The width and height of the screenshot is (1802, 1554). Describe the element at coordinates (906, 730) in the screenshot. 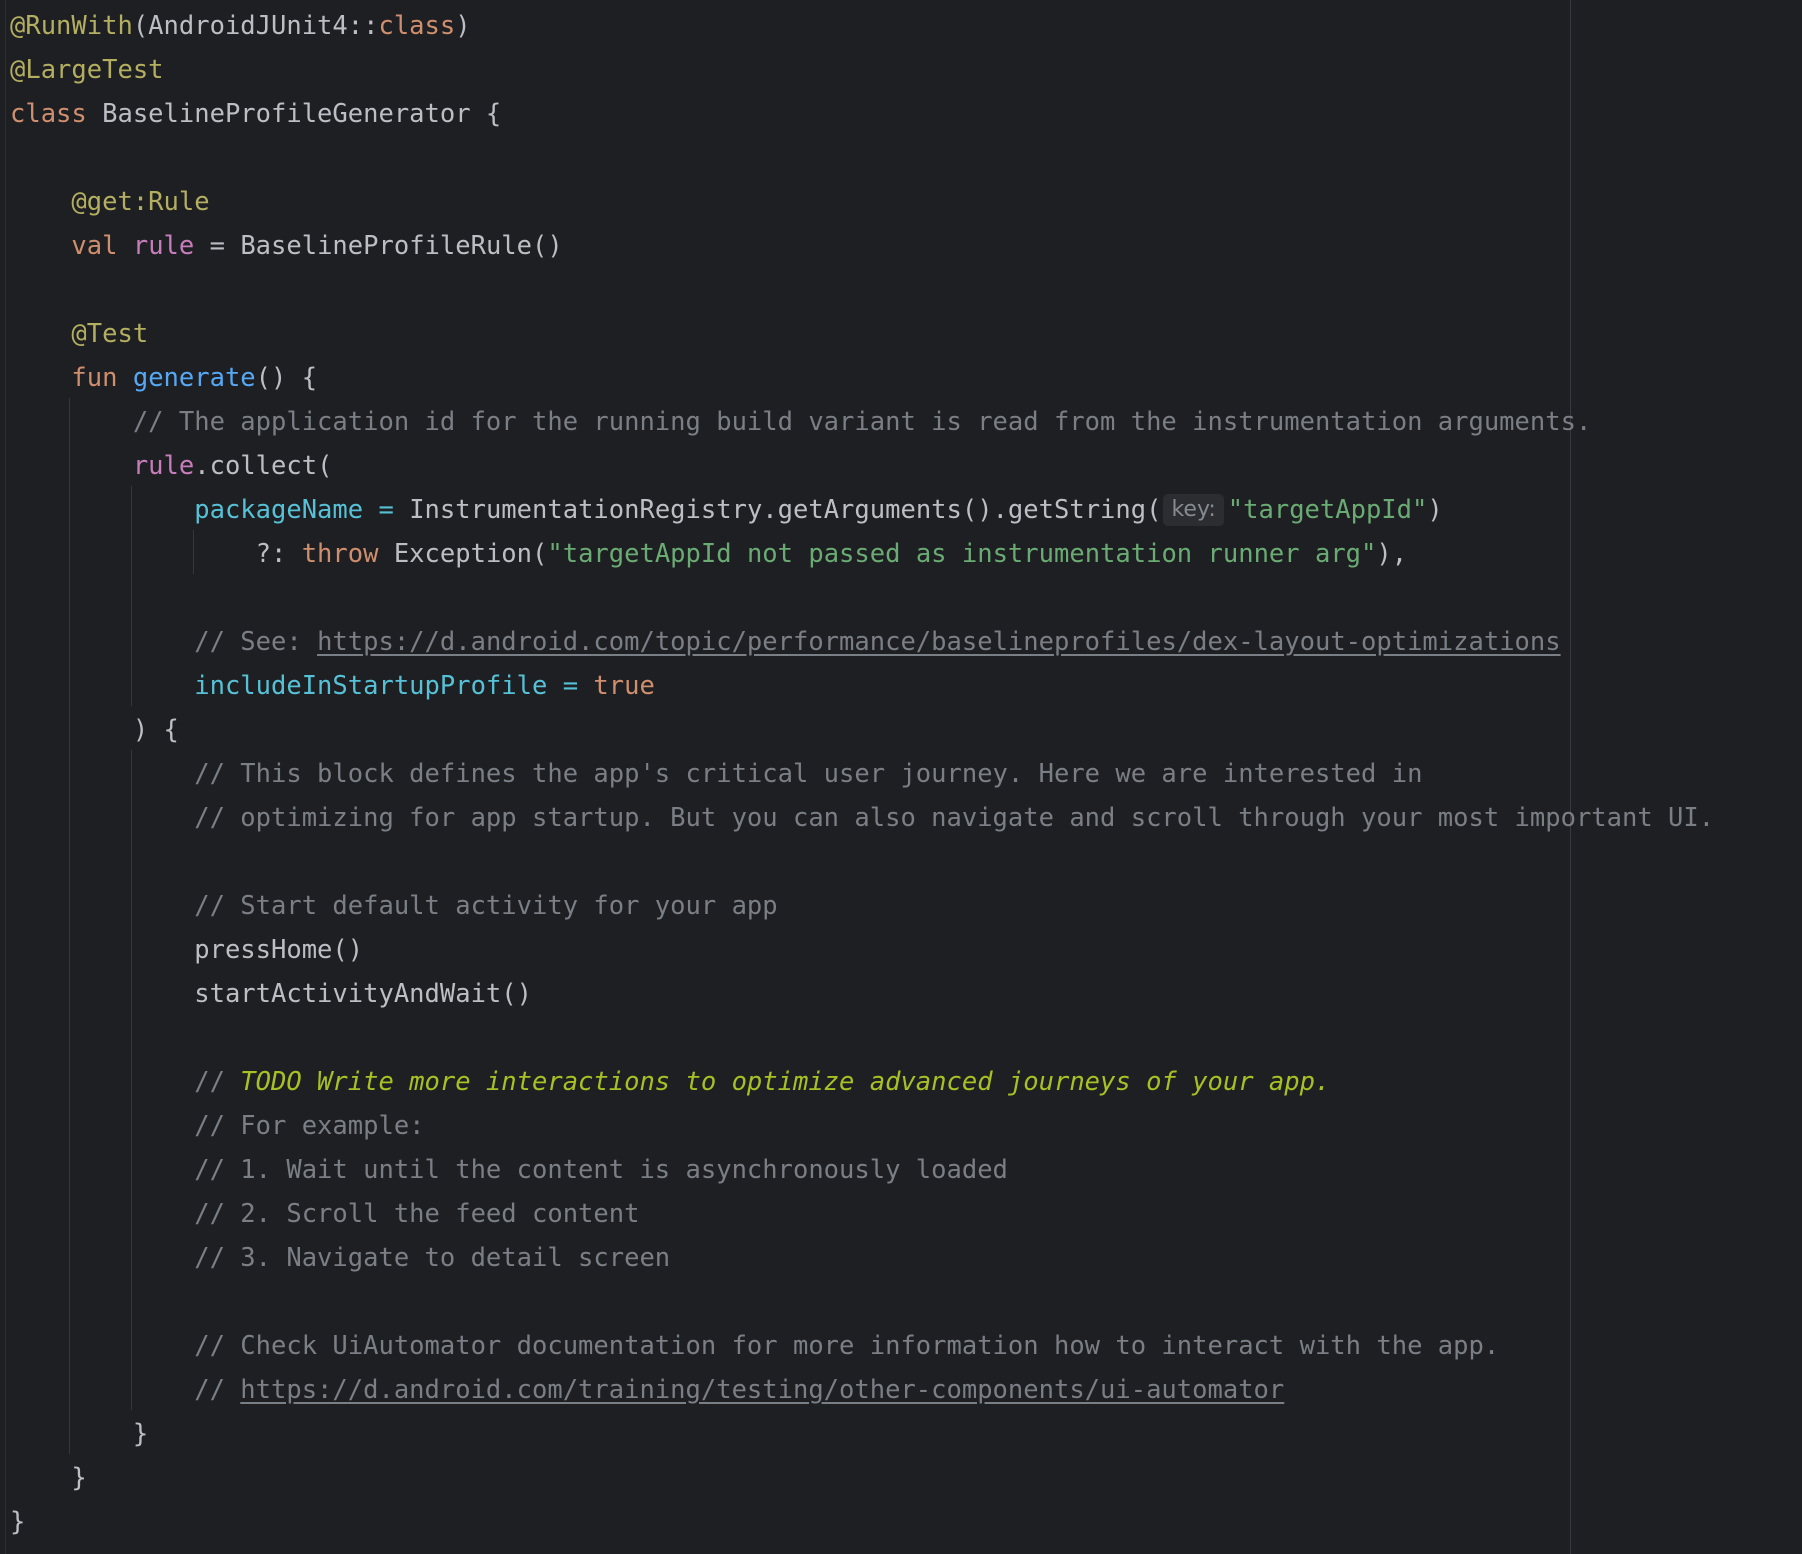

I see `code-line: ) {` at that location.